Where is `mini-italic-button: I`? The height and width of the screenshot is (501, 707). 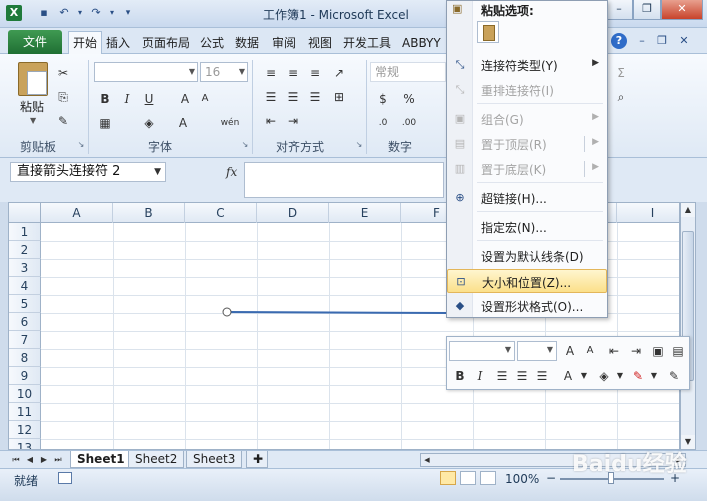 mini-italic-button: I is located at coordinates (480, 376).